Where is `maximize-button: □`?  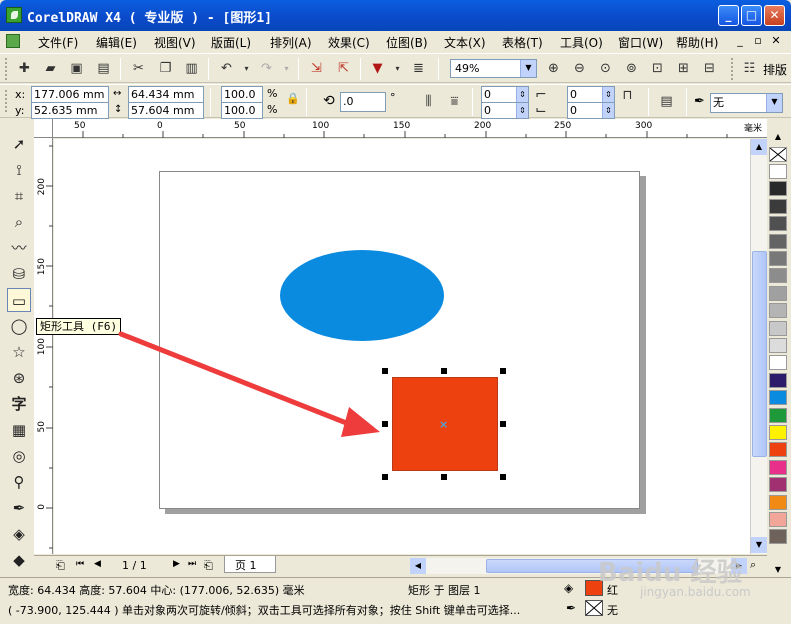
maximize-button: □ is located at coordinates (751, 15).